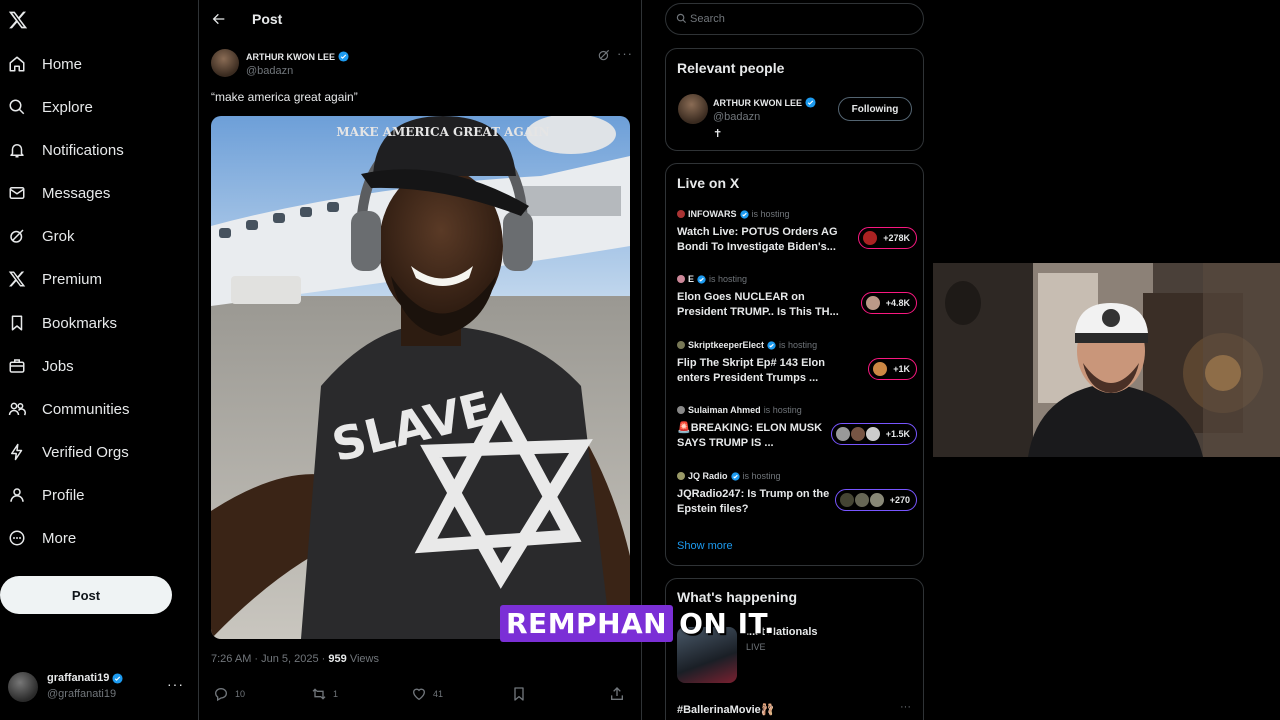 Image resolution: width=1280 pixels, height=720 pixels. Describe the element at coordinates (95, 495) in the screenshot. I see `nav-profile: Profile` at that location.